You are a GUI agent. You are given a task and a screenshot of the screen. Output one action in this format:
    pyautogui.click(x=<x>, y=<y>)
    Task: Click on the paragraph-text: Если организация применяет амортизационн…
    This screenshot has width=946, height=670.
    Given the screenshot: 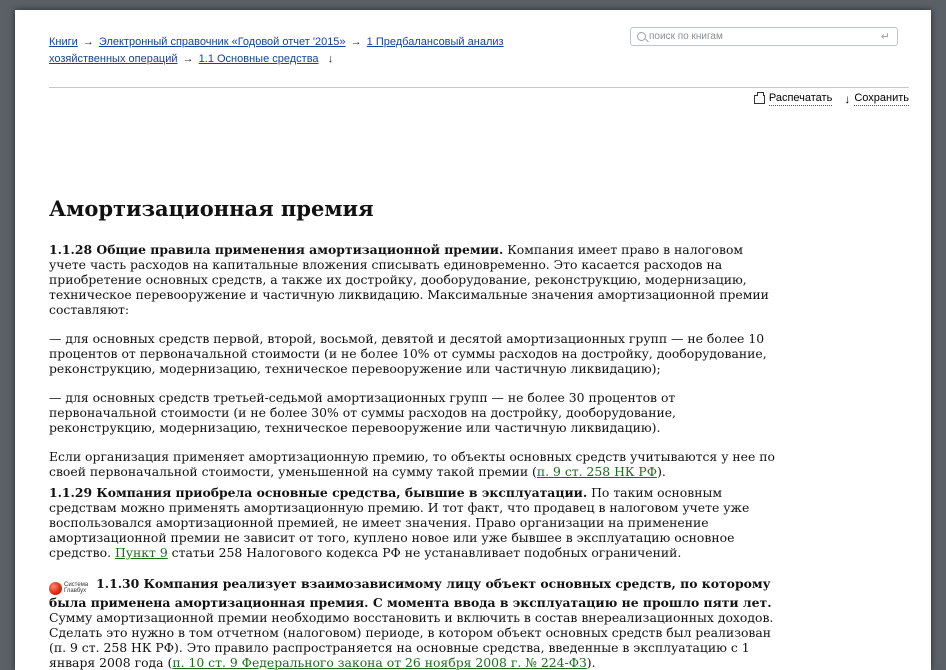 What is the action you would take?
    pyautogui.click(x=412, y=464)
    